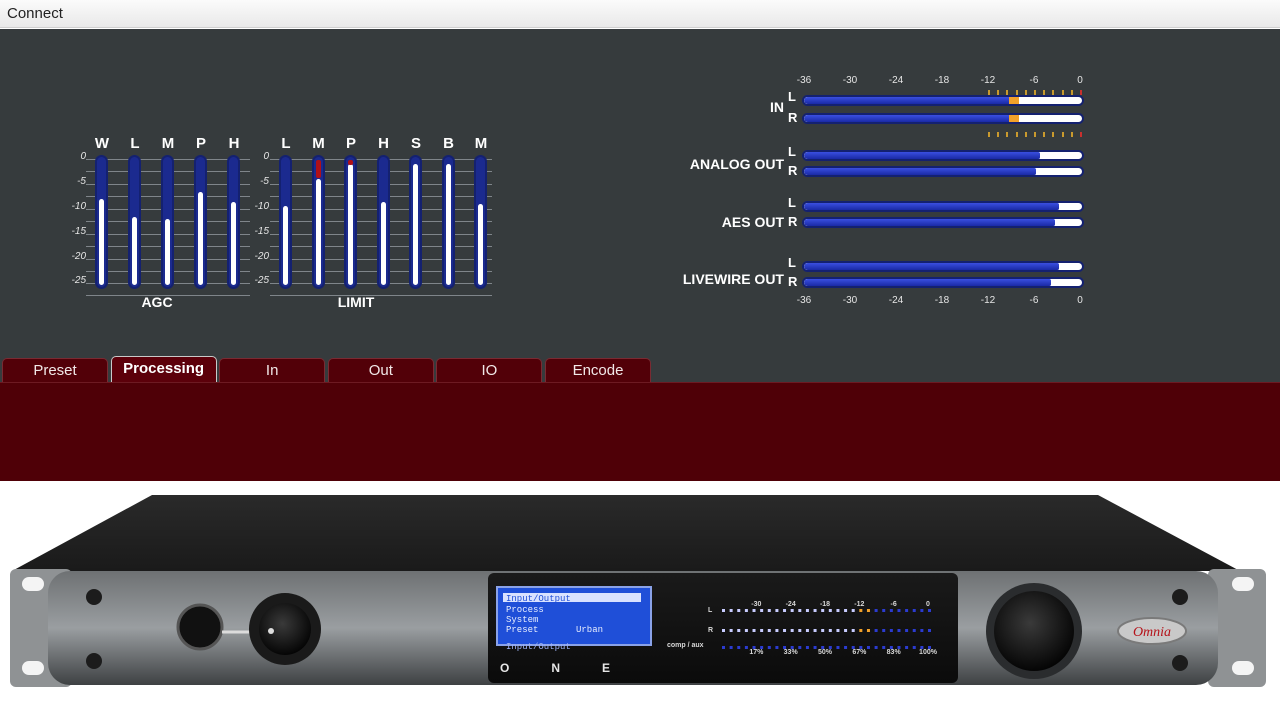  What do you see at coordinates (285, 222) in the screenshot?
I see `limit-meter-l` at bounding box center [285, 222].